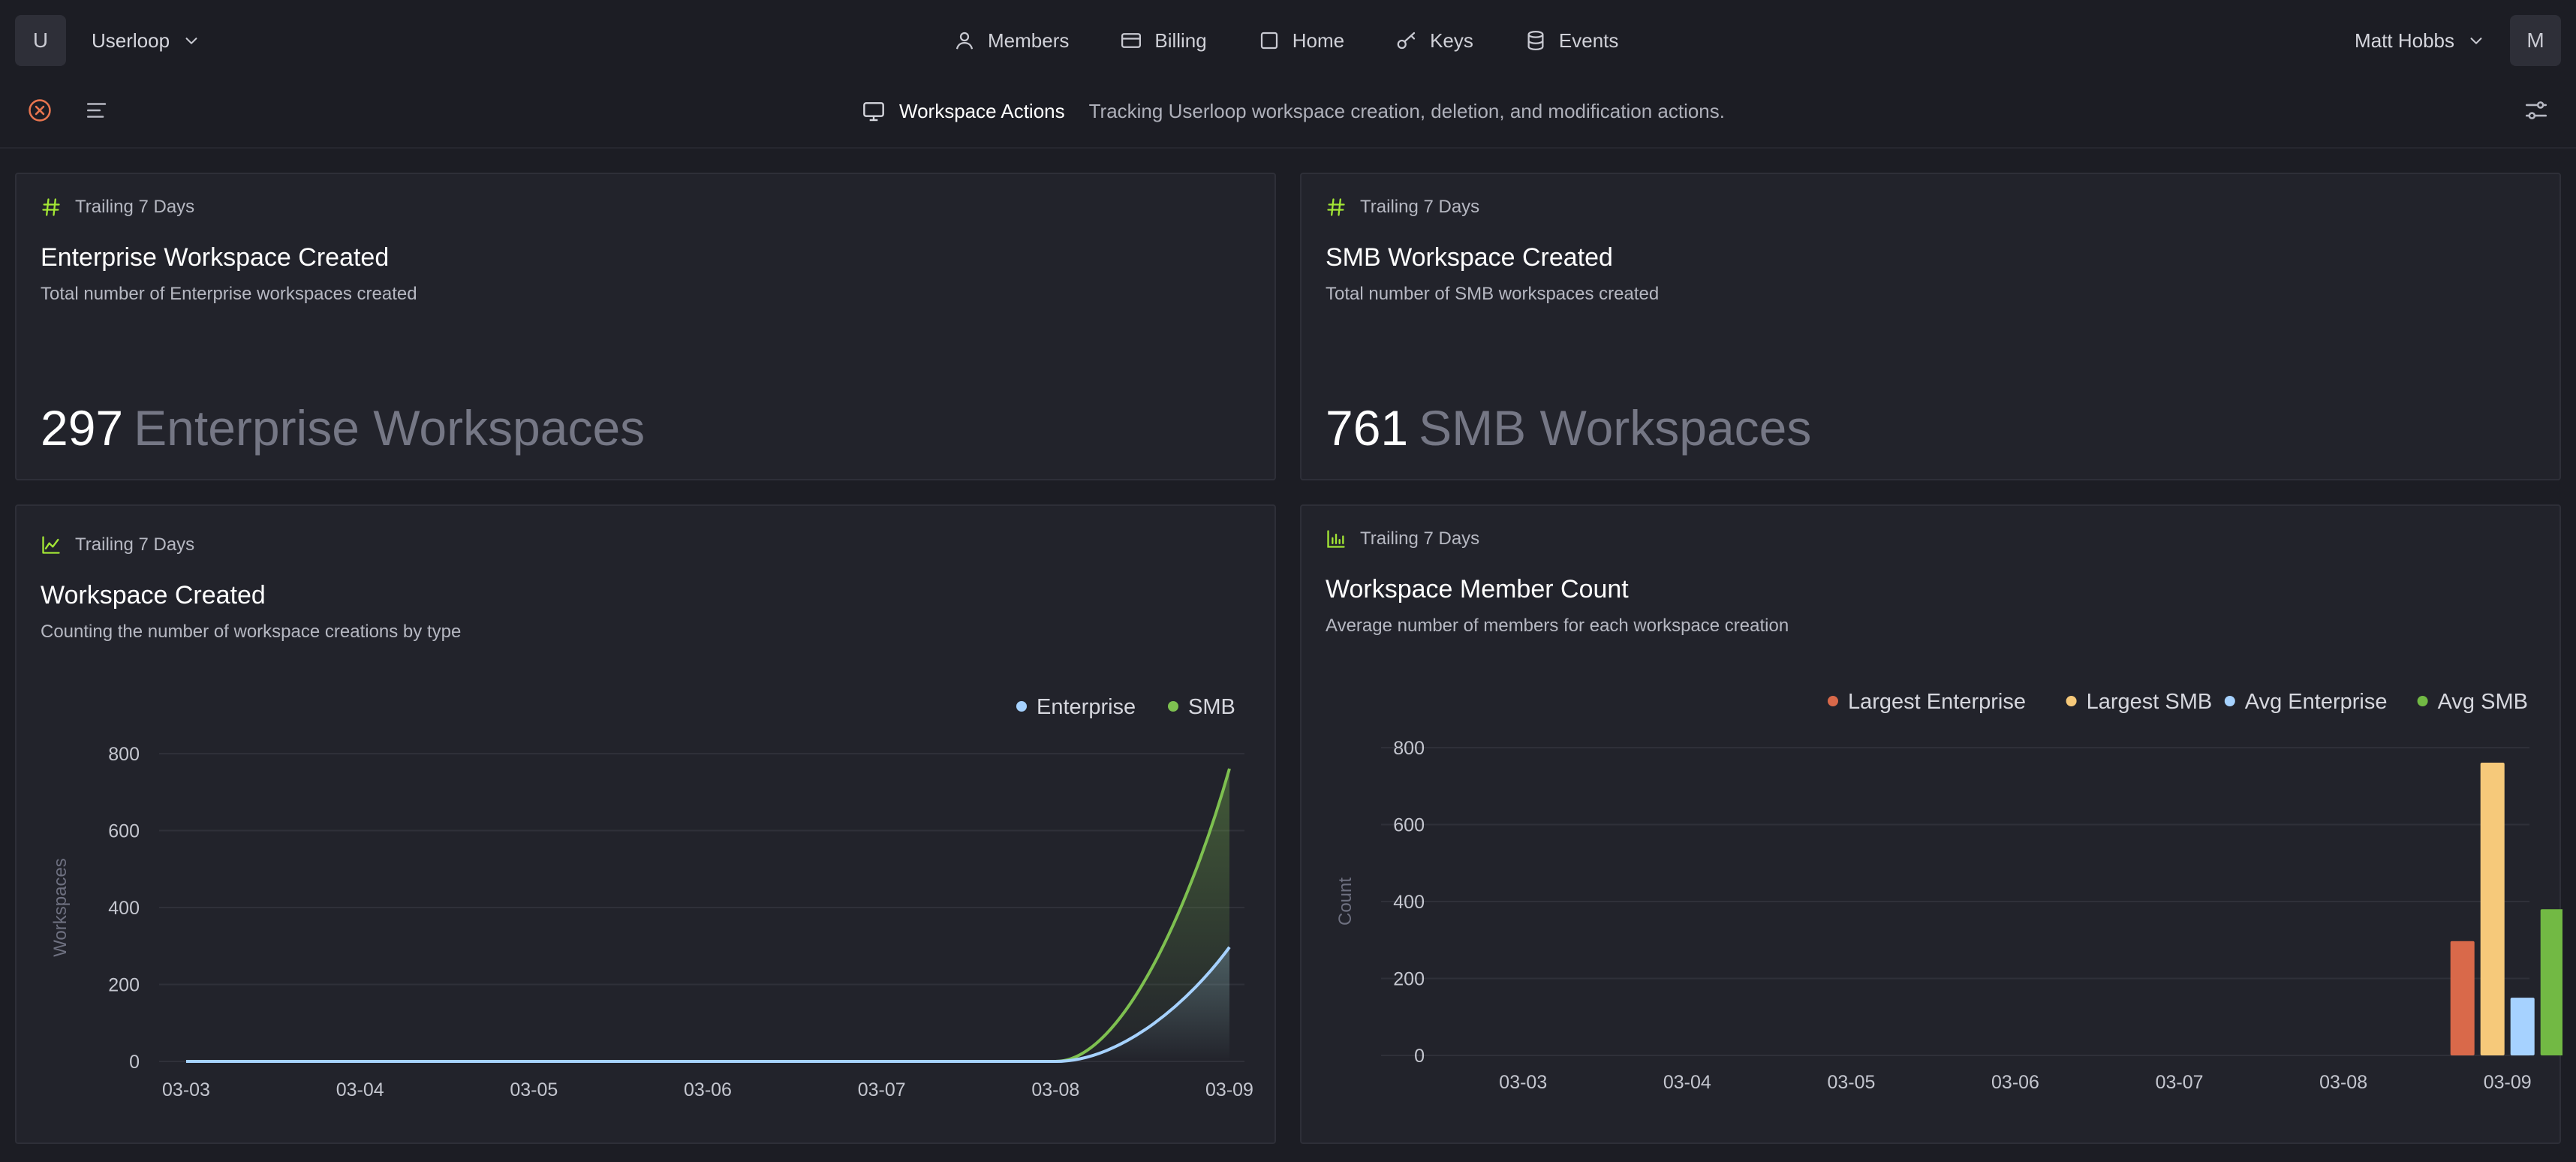 This screenshot has height=1162, width=2576. Describe the element at coordinates (98, 110) in the screenshot. I see `menu-icon` at that location.